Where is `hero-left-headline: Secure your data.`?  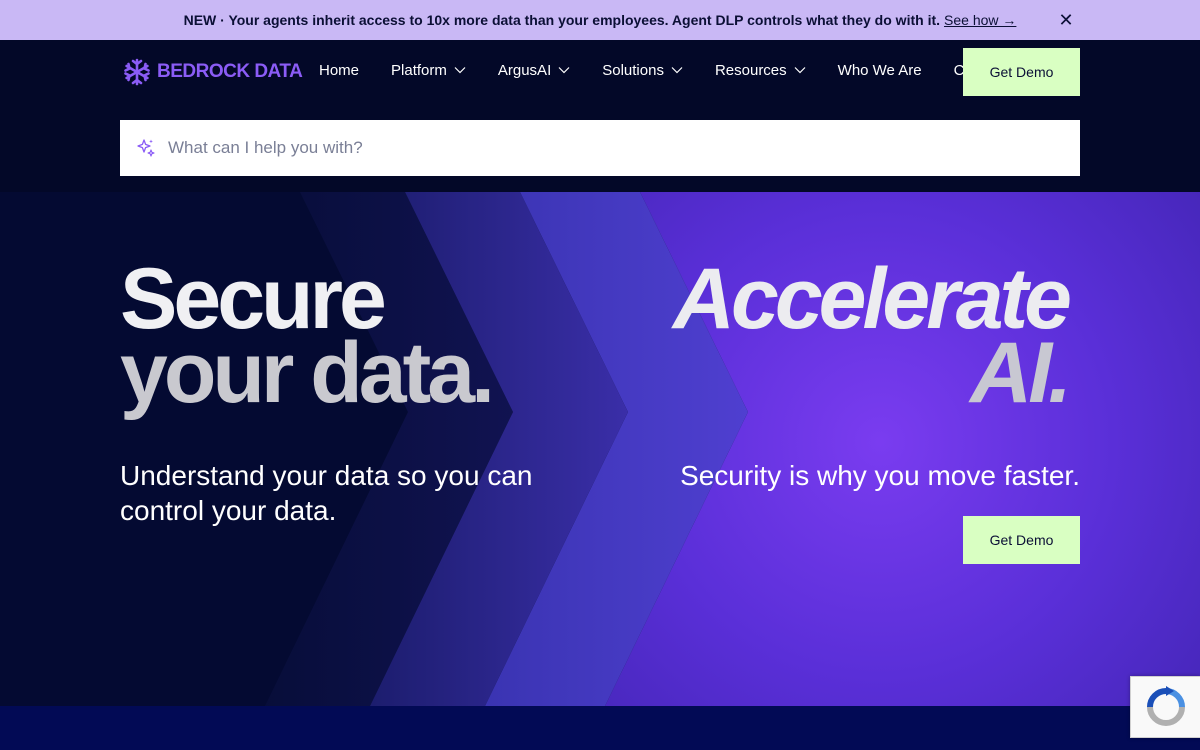
hero-left-headline: Secure your data. is located at coordinates (307, 338).